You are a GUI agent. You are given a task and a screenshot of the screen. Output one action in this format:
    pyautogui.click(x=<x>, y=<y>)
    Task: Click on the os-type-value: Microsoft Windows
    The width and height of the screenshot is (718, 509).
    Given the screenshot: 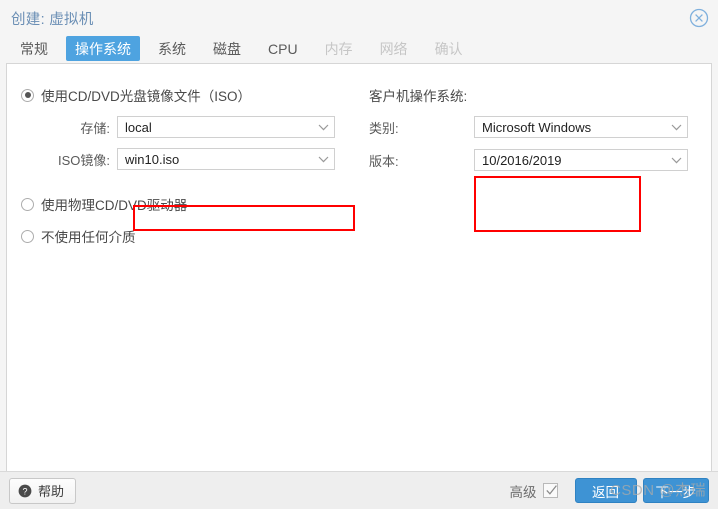 What is the action you would take?
    pyautogui.click(x=537, y=127)
    